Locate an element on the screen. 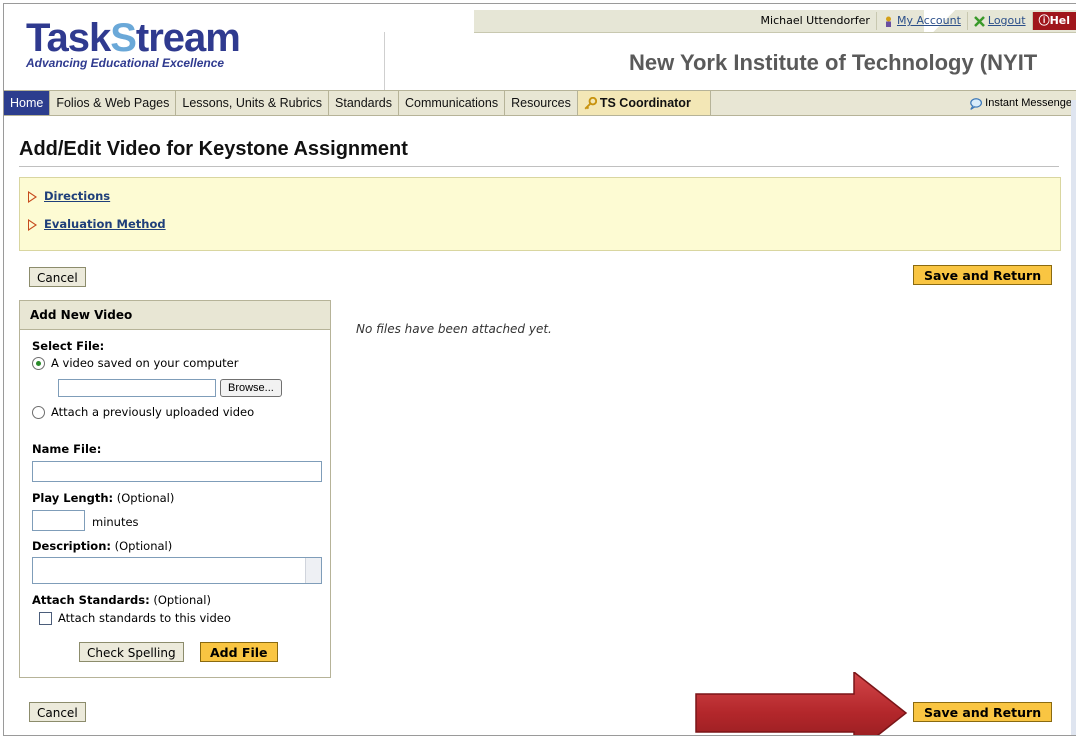  directions-link: Directions is located at coordinates (77, 196).